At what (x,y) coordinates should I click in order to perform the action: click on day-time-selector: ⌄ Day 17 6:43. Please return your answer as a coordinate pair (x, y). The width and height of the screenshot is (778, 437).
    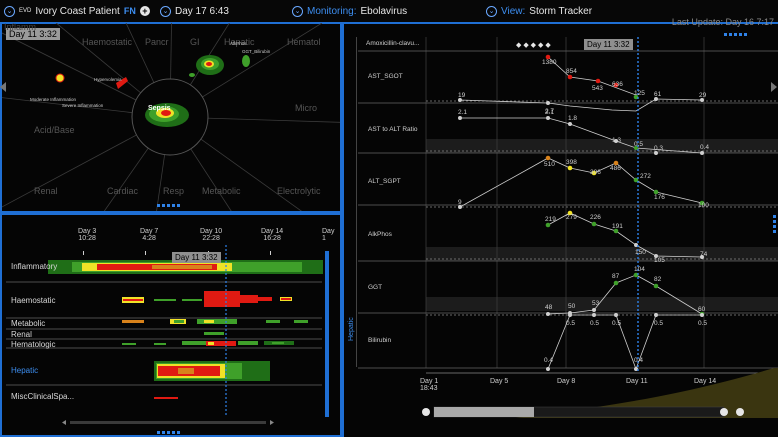
    Looking at the image, I should click on (194, 11).